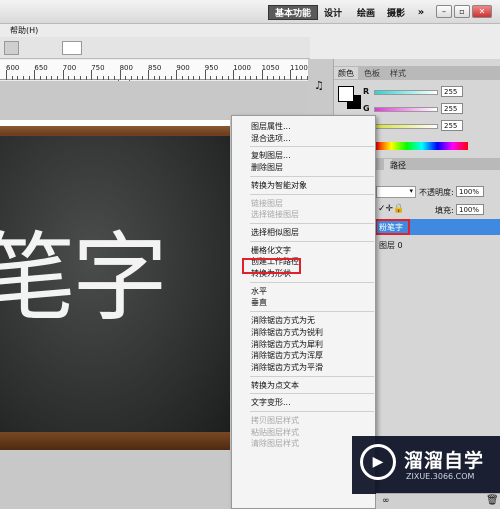  What do you see at coordinates (417, 73) in the screenshot?
I see `color-panel-tabs: 颜色 色板 样式` at bounding box center [417, 73].